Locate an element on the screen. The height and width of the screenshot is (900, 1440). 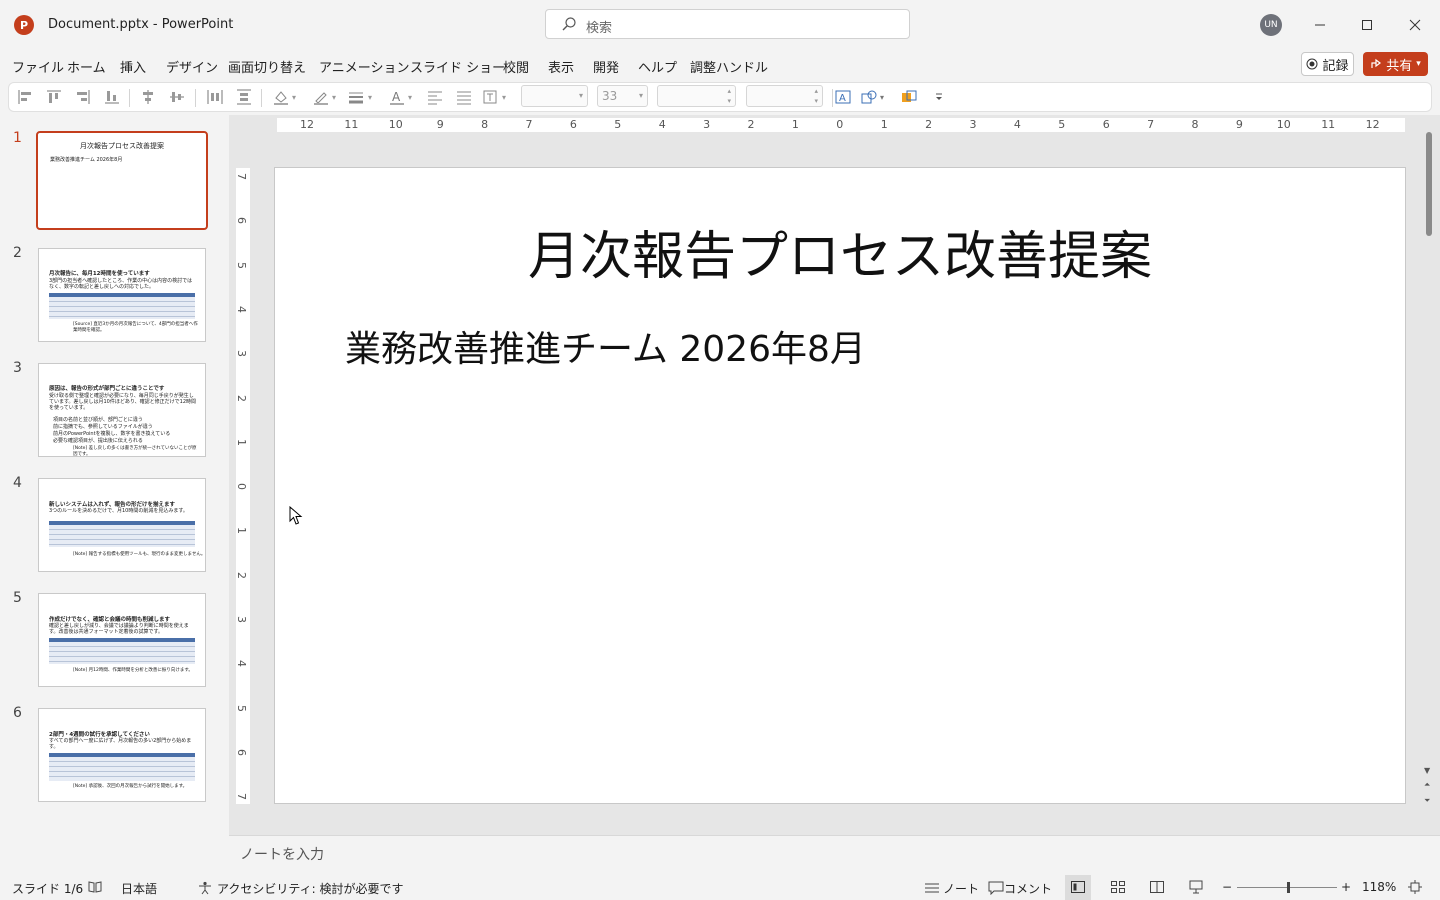
tab-animations: アニメーション is located at coordinates (364, 66).